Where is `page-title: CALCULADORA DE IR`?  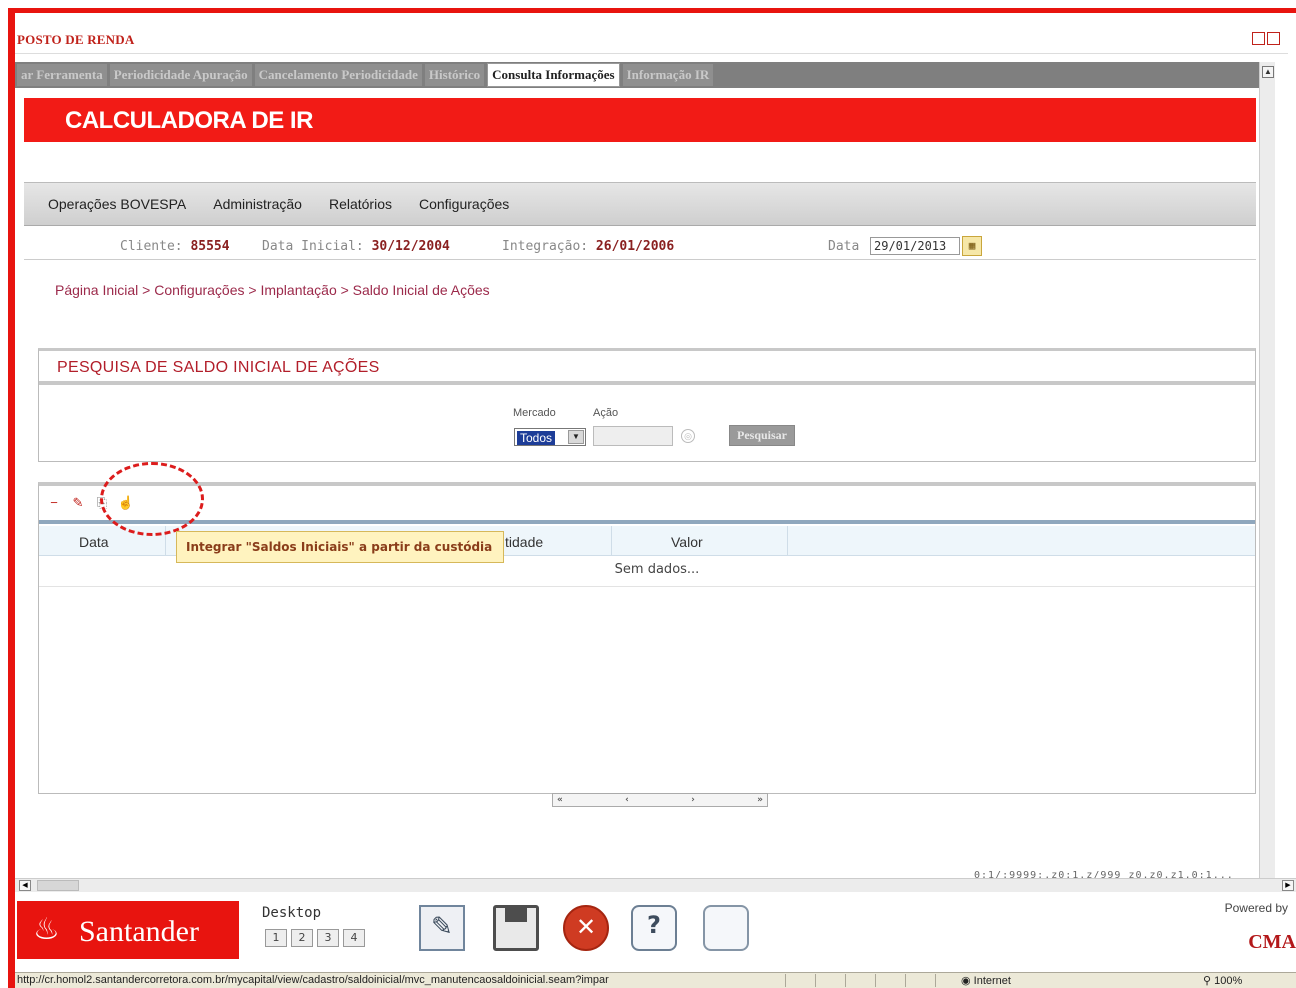 page-title: CALCULADORA DE IR is located at coordinates (189, 120).